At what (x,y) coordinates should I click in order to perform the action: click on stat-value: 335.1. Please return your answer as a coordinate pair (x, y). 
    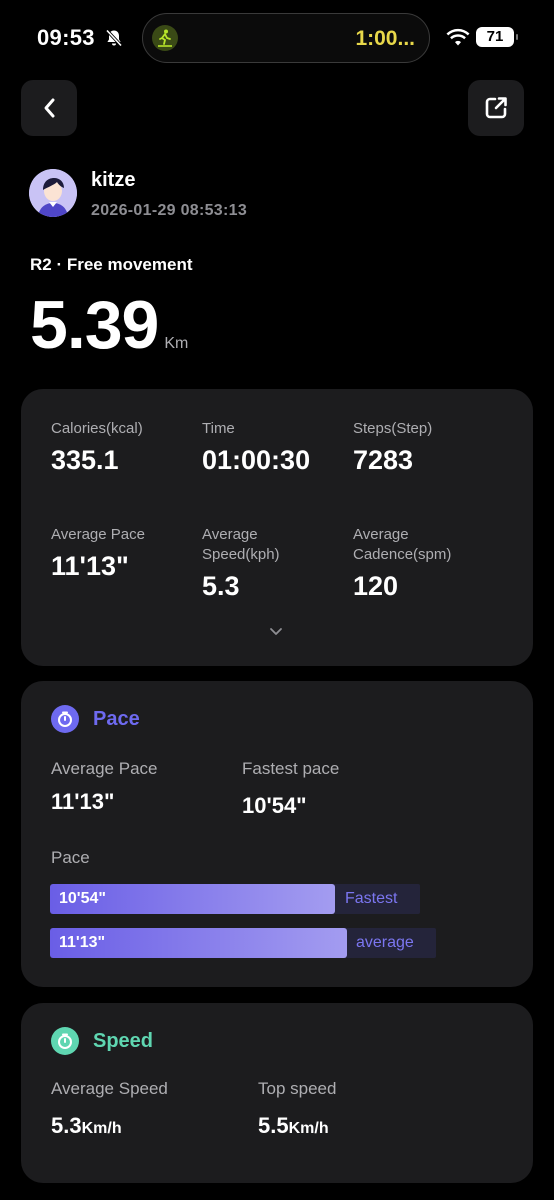
    Looking at the image, I should click on (85, 460).